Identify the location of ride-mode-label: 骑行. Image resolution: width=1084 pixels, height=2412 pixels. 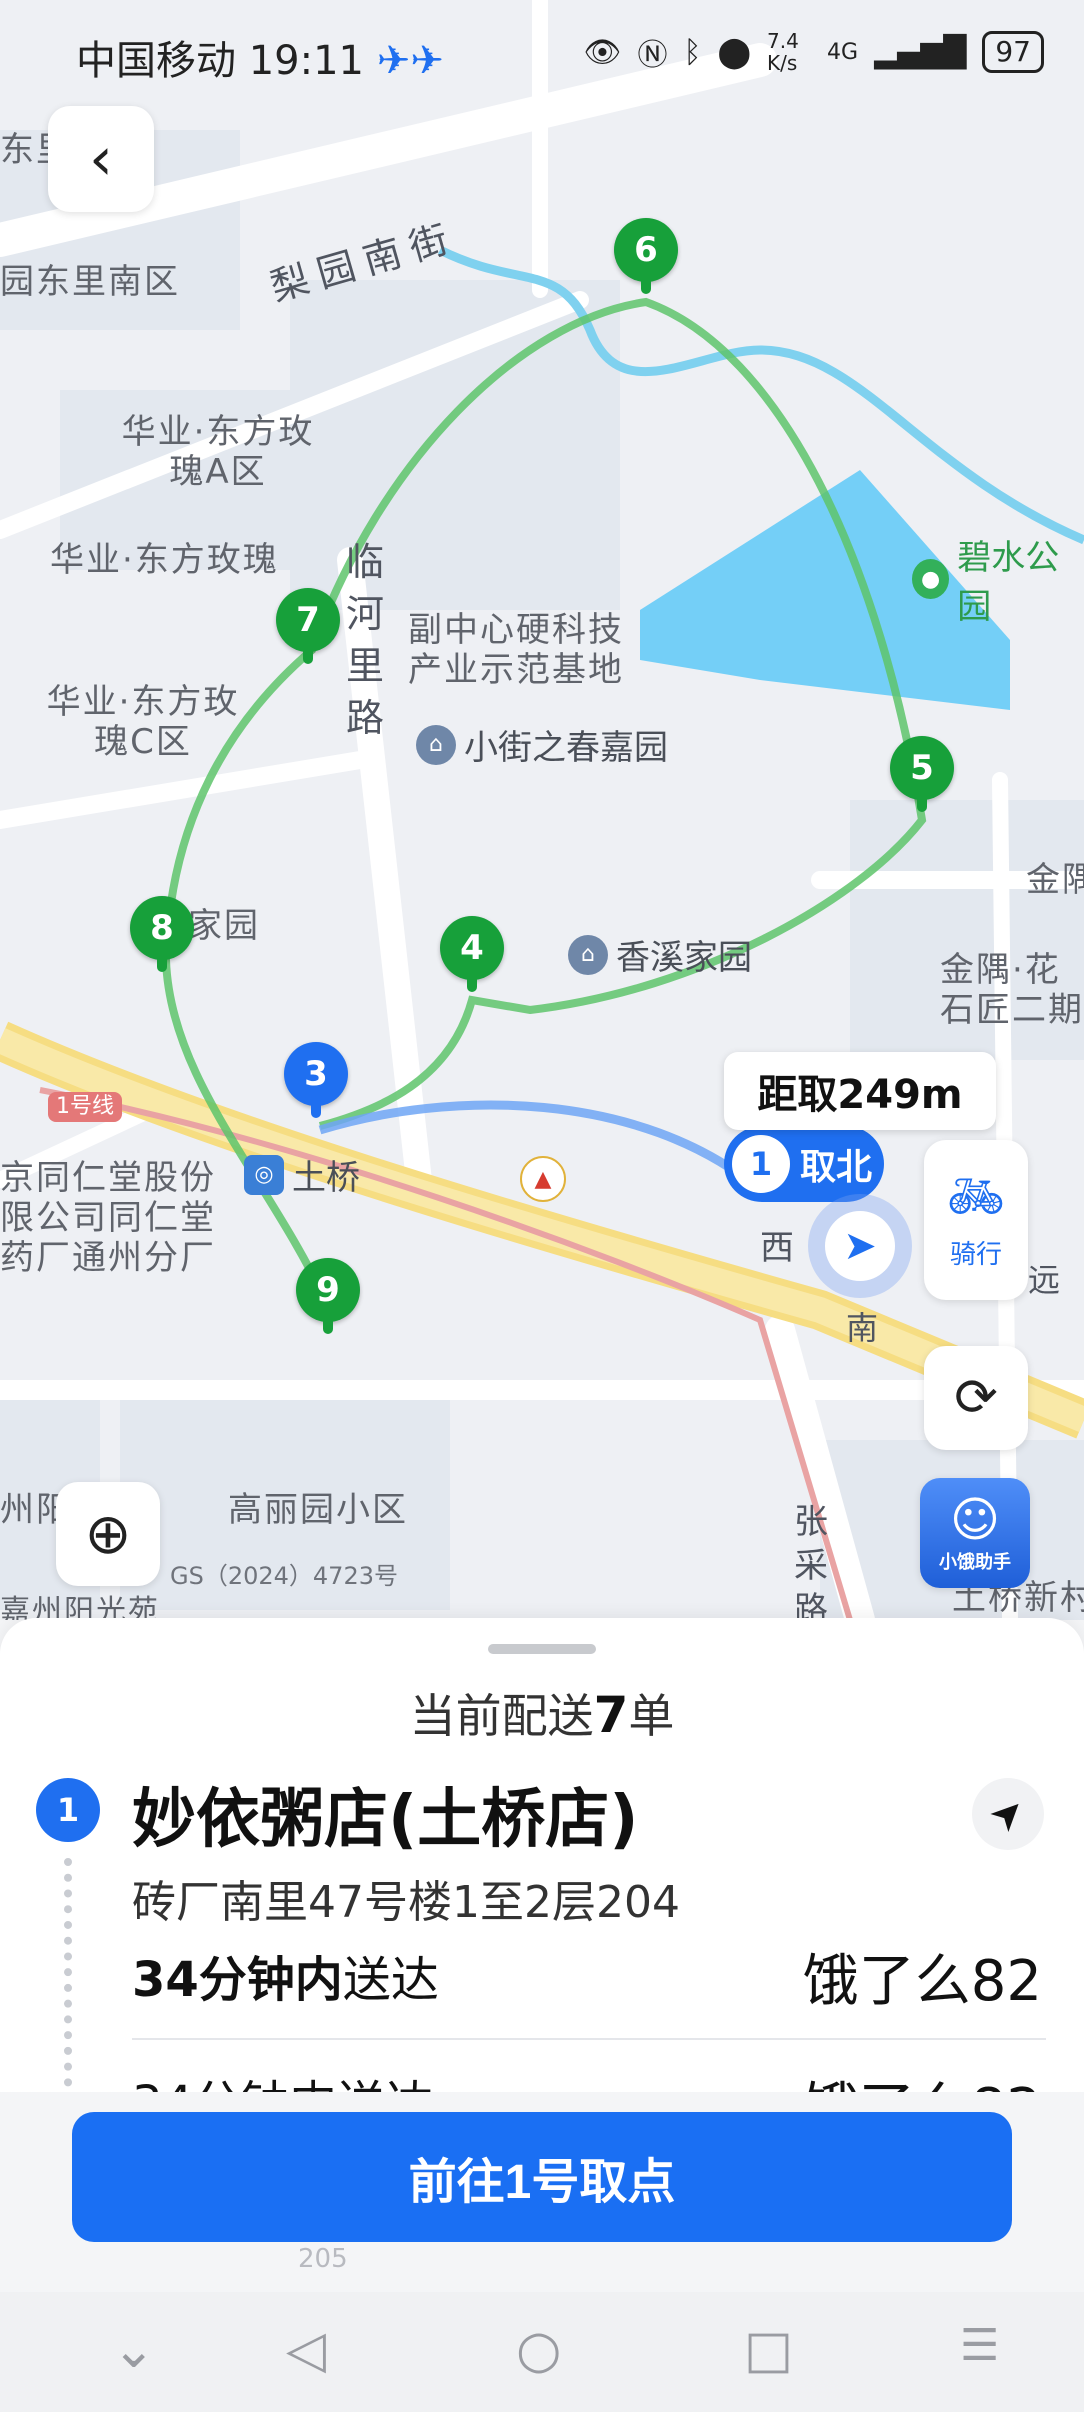
(975, 1255).